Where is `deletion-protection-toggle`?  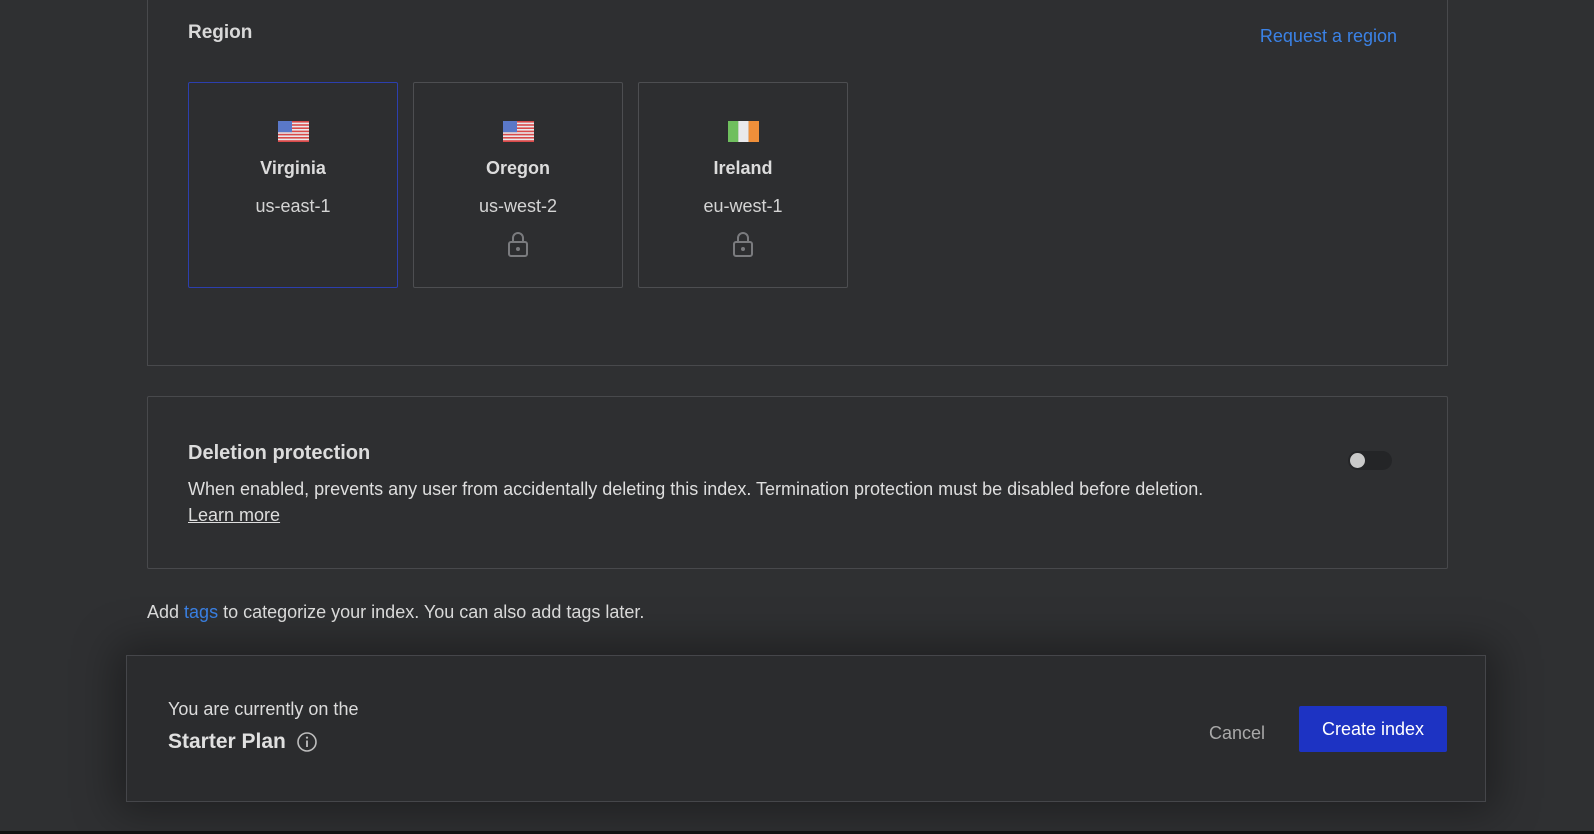
deletion-protection-toggle is located at coordinates (1370, 460).